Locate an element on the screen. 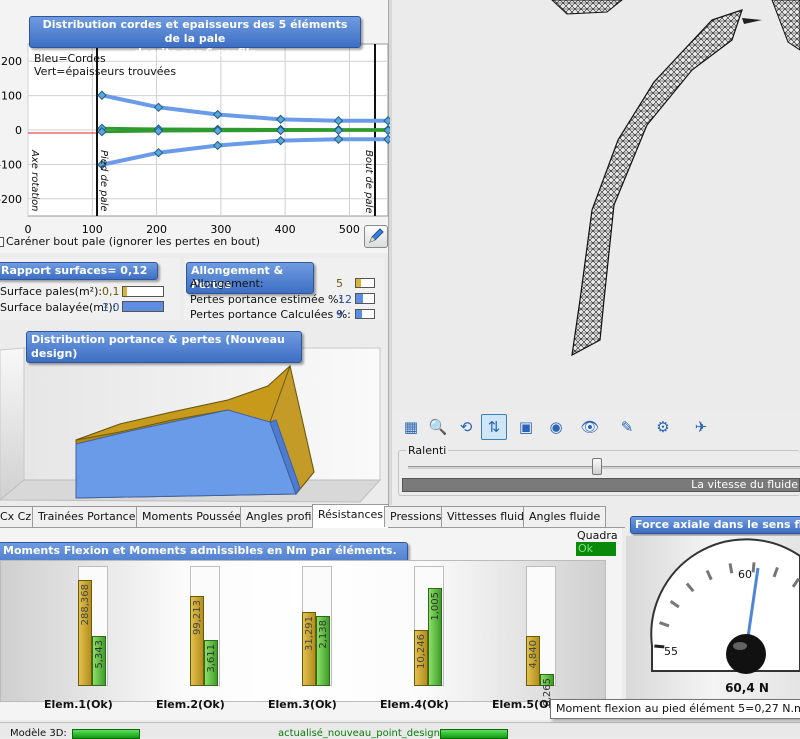  export-button: ▣ is located at coordinates (526, 427).